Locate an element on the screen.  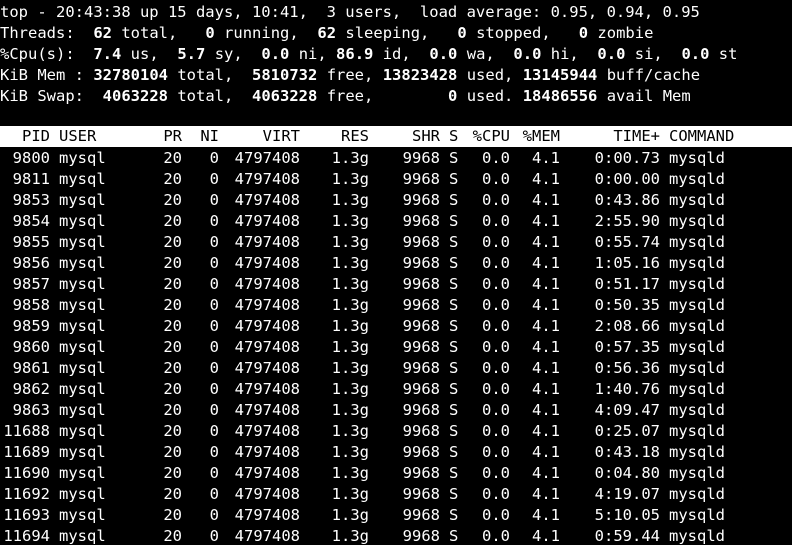
mem-used-label: used, is located at coordinates (490, 75).